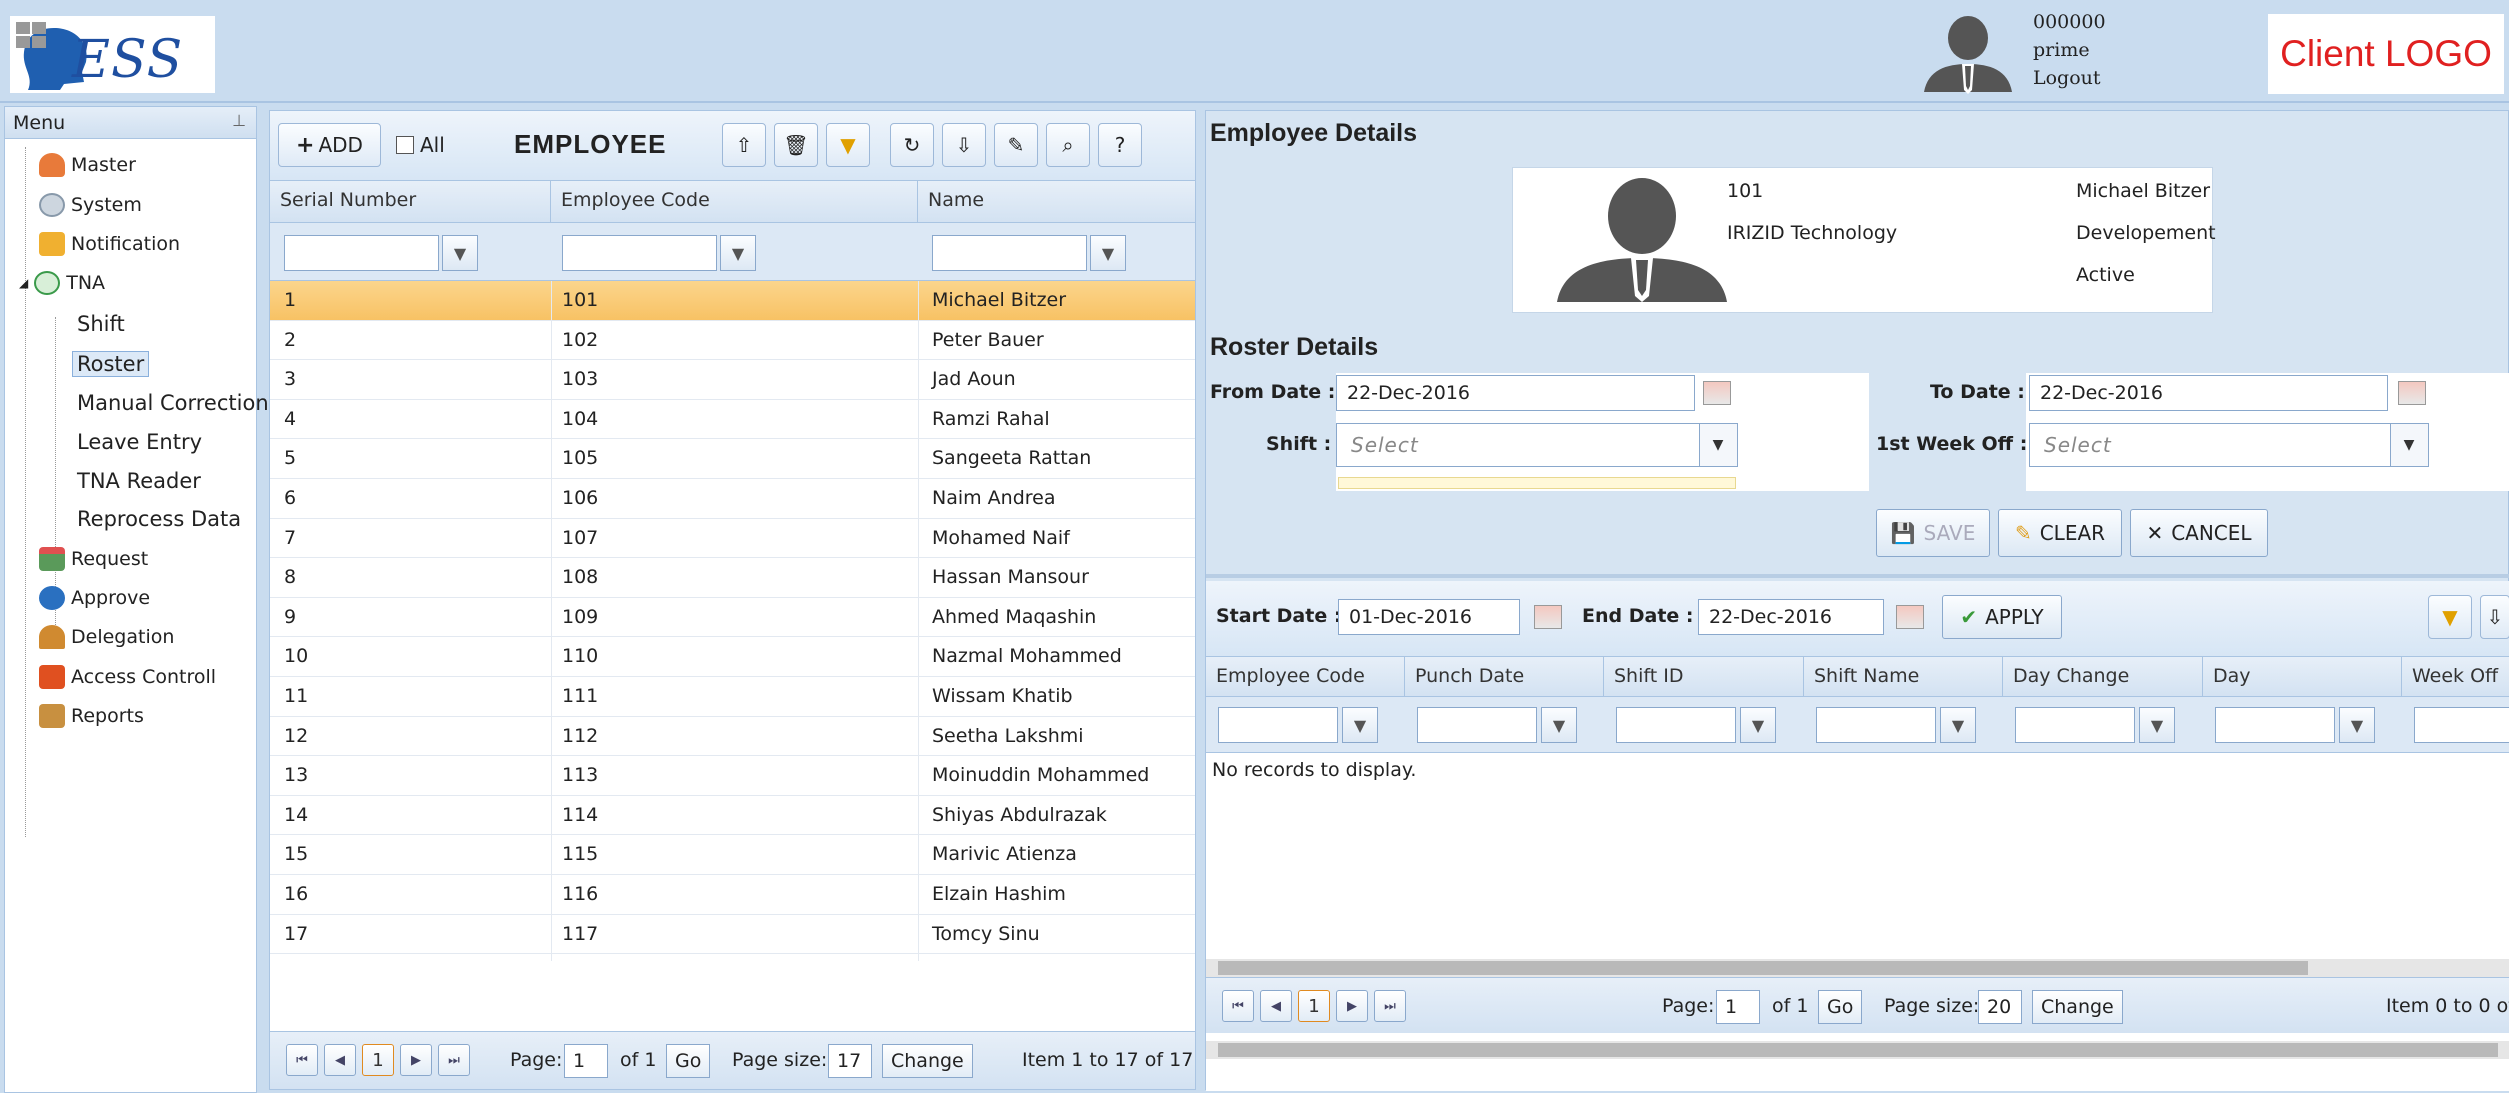 The image size is (2509, 1093). What do you see at coordinates (329, 145) in the screenshot?
I see `add-button: + ADD` at bounding box center [329, 145].